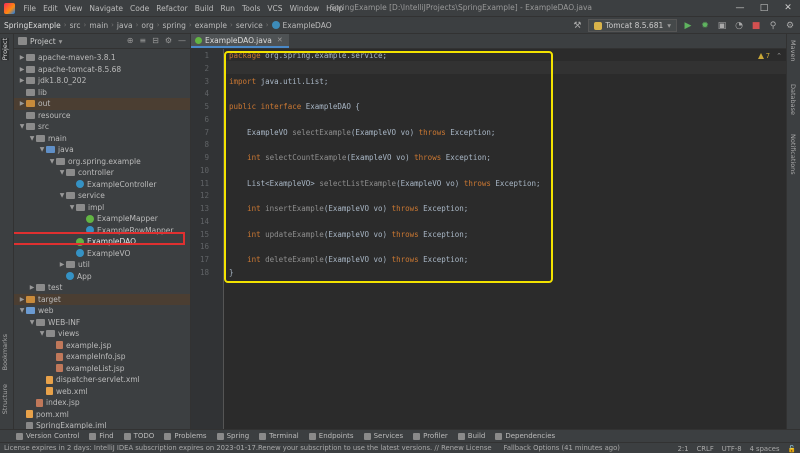 The image size is (800, 453). I want to click on chevron-up-icon: ⌃, so click(779, 56).